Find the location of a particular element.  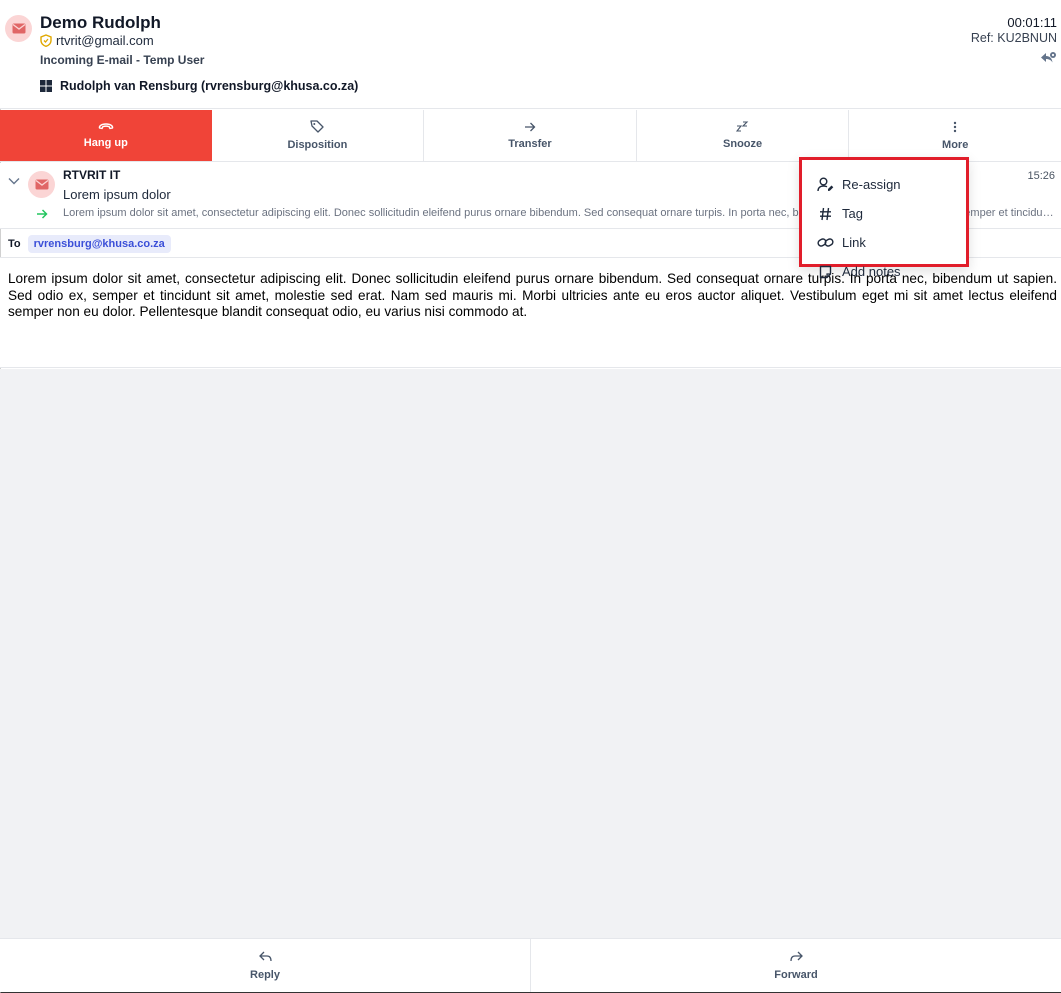

chevron-down-icon is located at coordinates (14, 181).